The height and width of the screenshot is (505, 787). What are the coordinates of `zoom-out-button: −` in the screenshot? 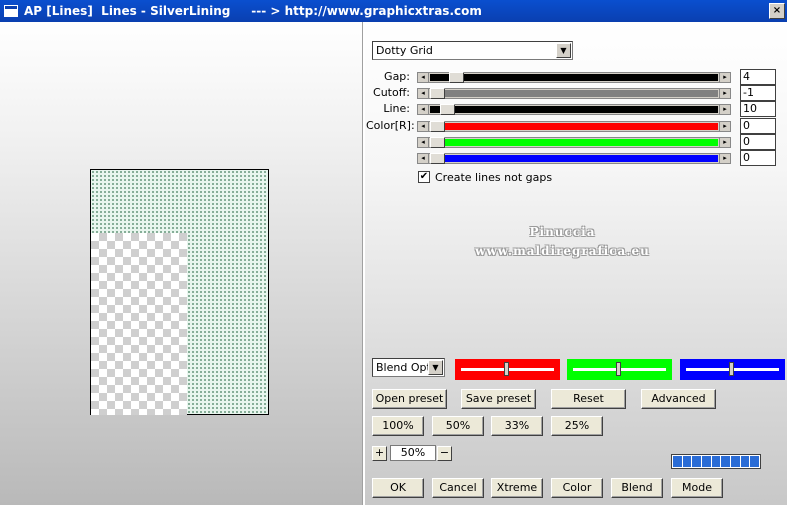 It's located at (444, 453).